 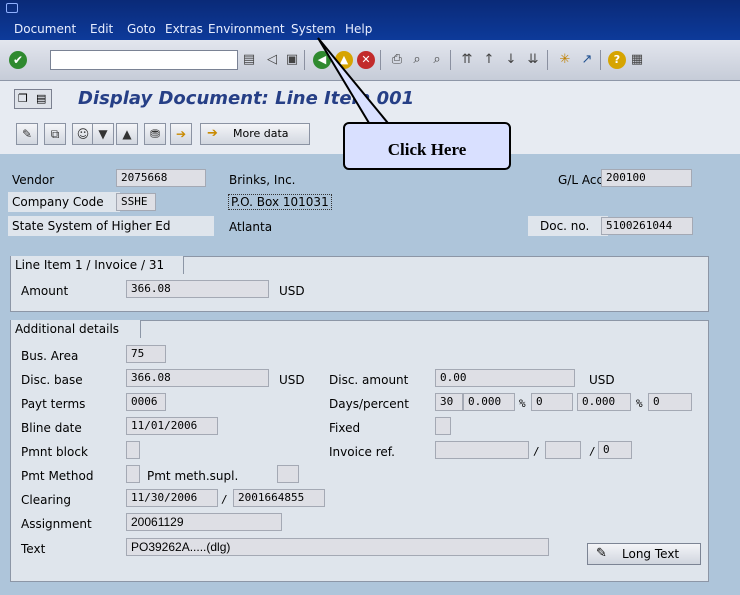 What do you see at coordinates (251, 227) in the screenshot?
I see `city-value: Atlanta` at bounding box center [251, 227].